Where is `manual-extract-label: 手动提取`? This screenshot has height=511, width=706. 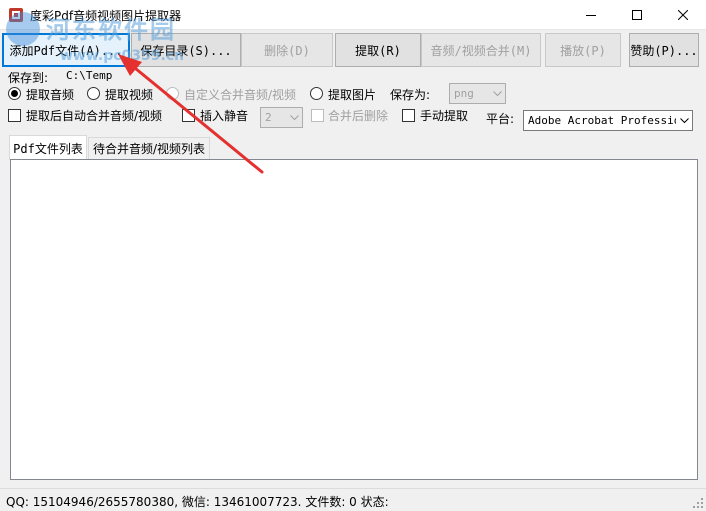 manual-extract-label: 手动提取 is located at coordinates (444, 115).